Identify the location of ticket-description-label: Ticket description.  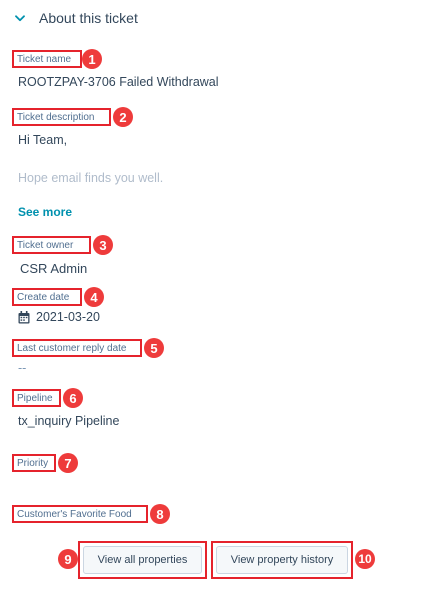
(61, 117).